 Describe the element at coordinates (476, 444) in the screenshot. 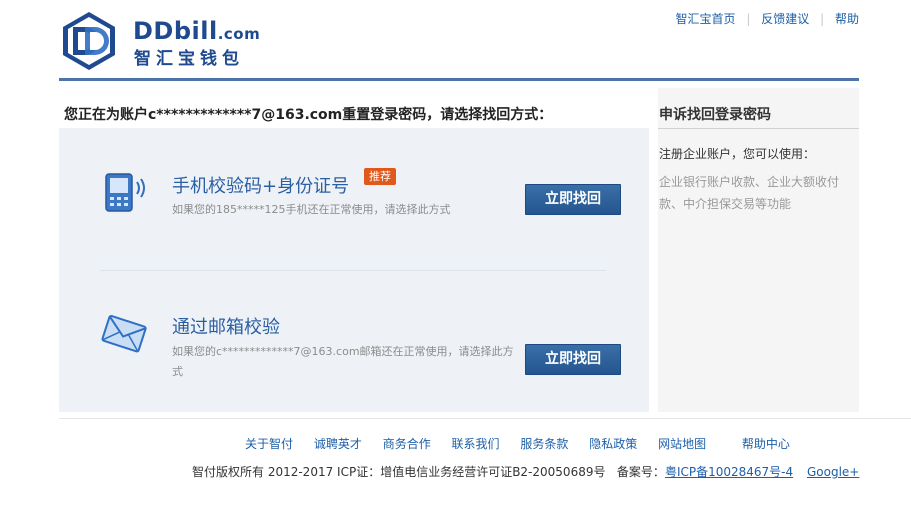

I see `footer-link-contact: 联系我们` at that location.